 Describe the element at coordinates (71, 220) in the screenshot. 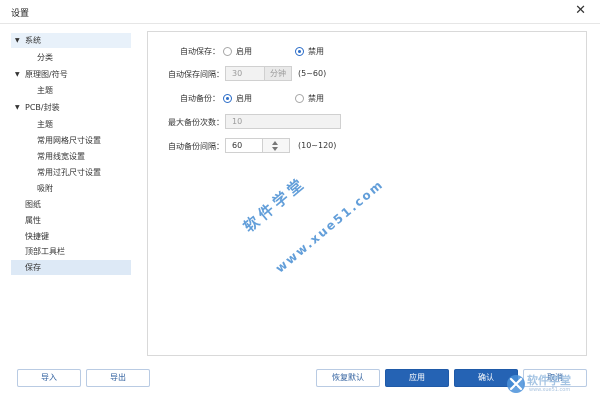

I see `tree-item-properties: 属性` at that location.